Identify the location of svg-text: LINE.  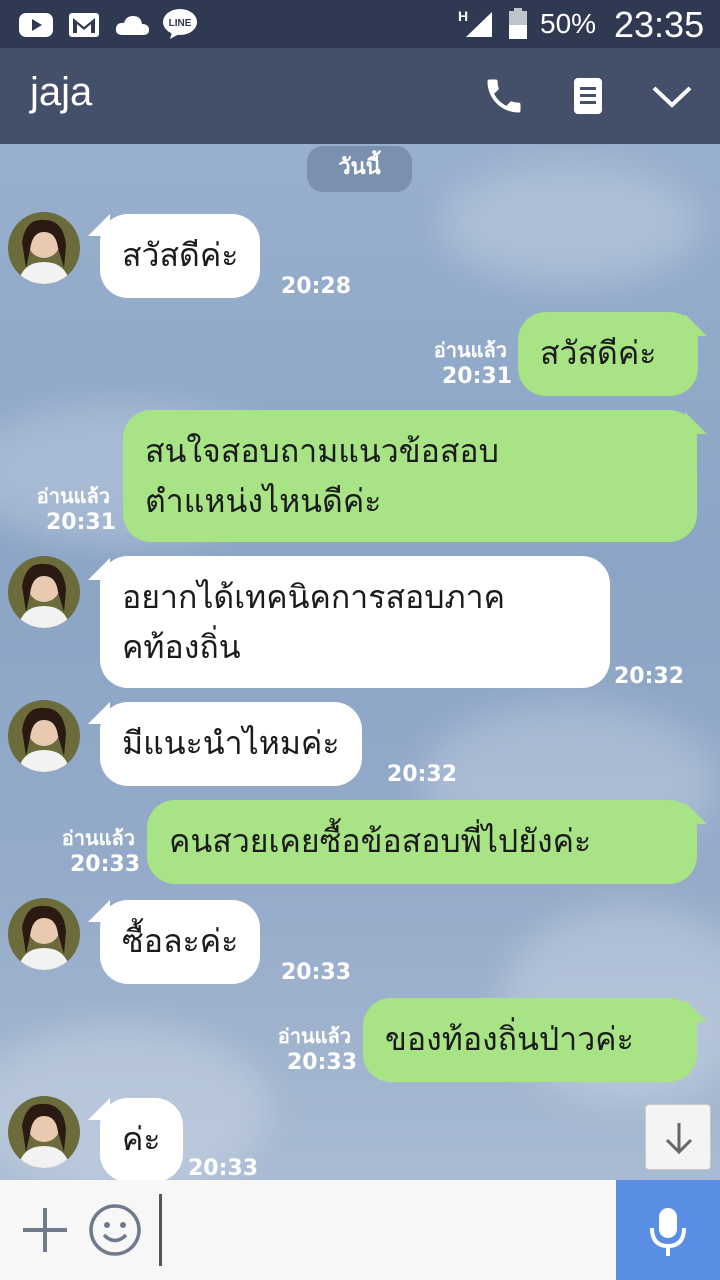
(180, 23).